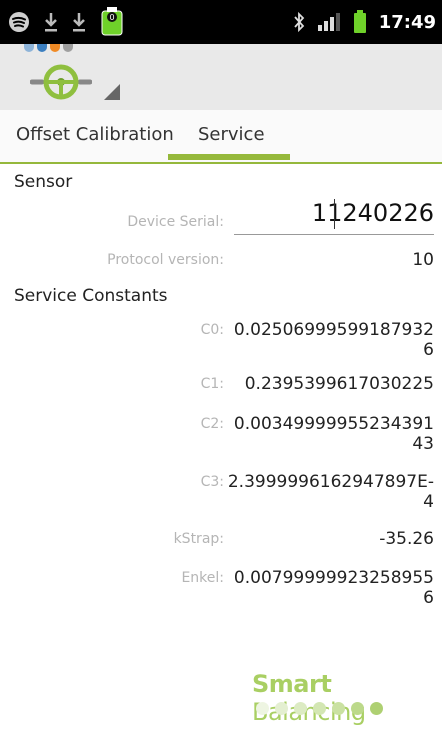  I want to click on tab-service: Service, so click(231, 134).